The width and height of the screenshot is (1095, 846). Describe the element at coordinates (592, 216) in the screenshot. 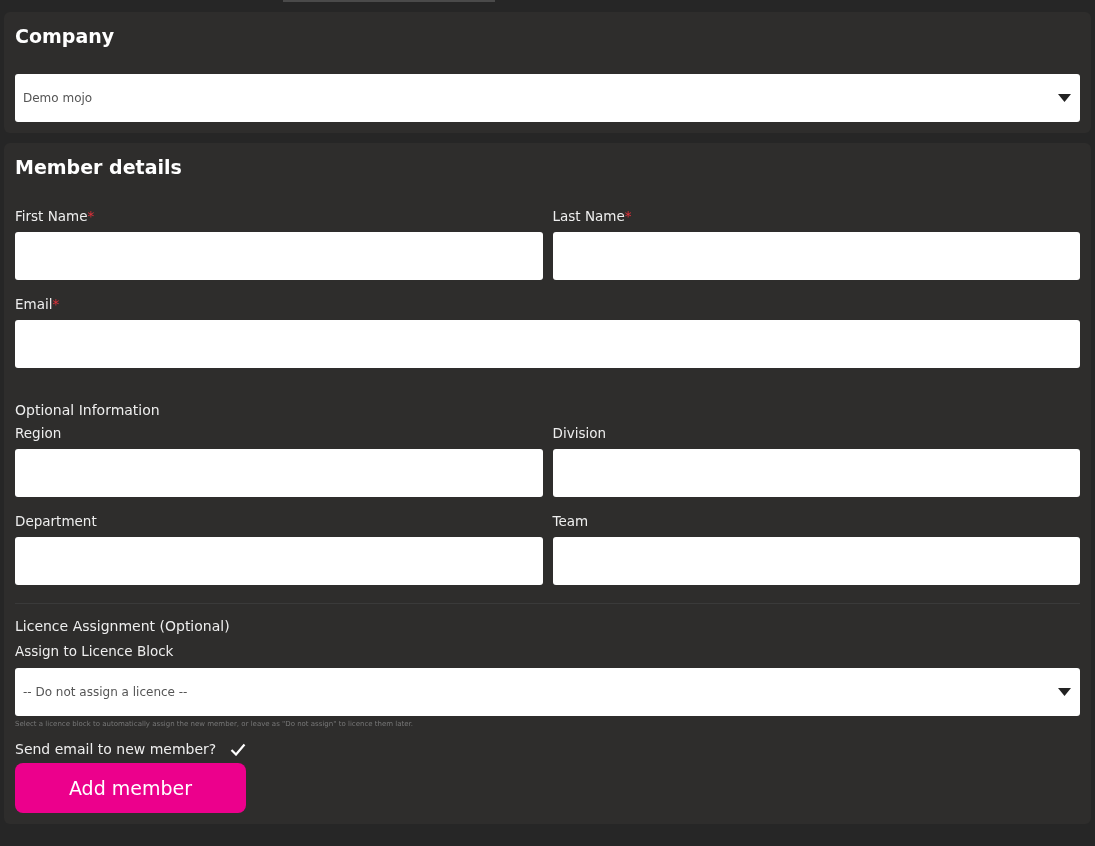

I see `field-label: Last Name*` at that location.